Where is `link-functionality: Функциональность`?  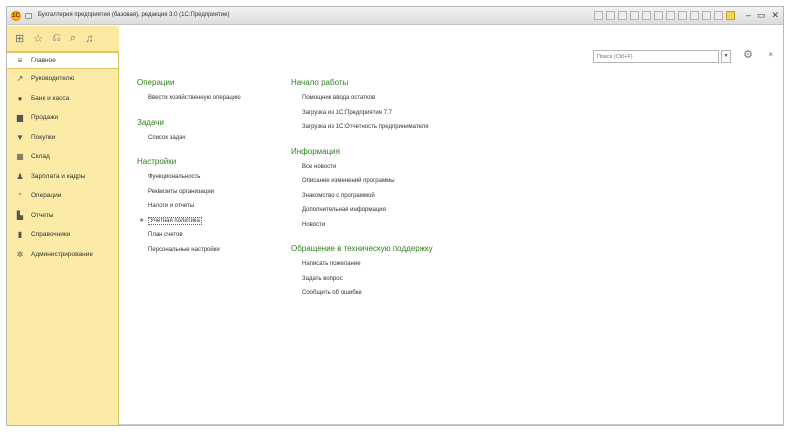 link-functionality: Функциональность is located at coordinates (217, 177).